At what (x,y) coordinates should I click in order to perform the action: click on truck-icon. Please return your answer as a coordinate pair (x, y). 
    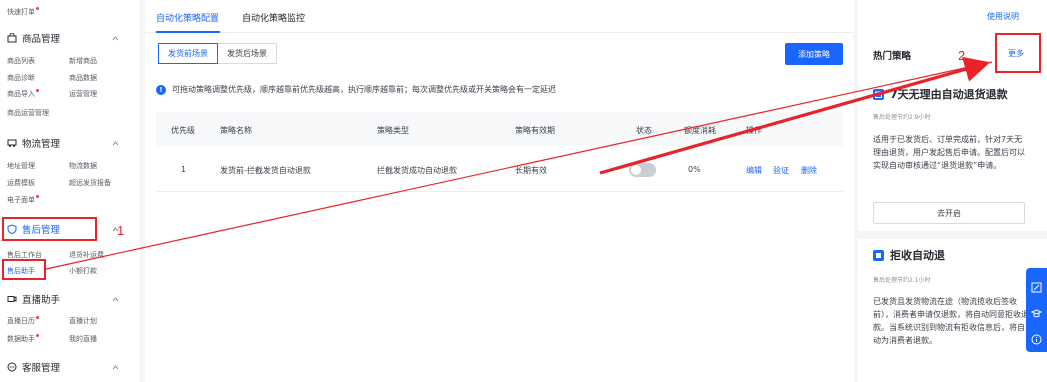
    Looking at the image, I should click on (12, 143).